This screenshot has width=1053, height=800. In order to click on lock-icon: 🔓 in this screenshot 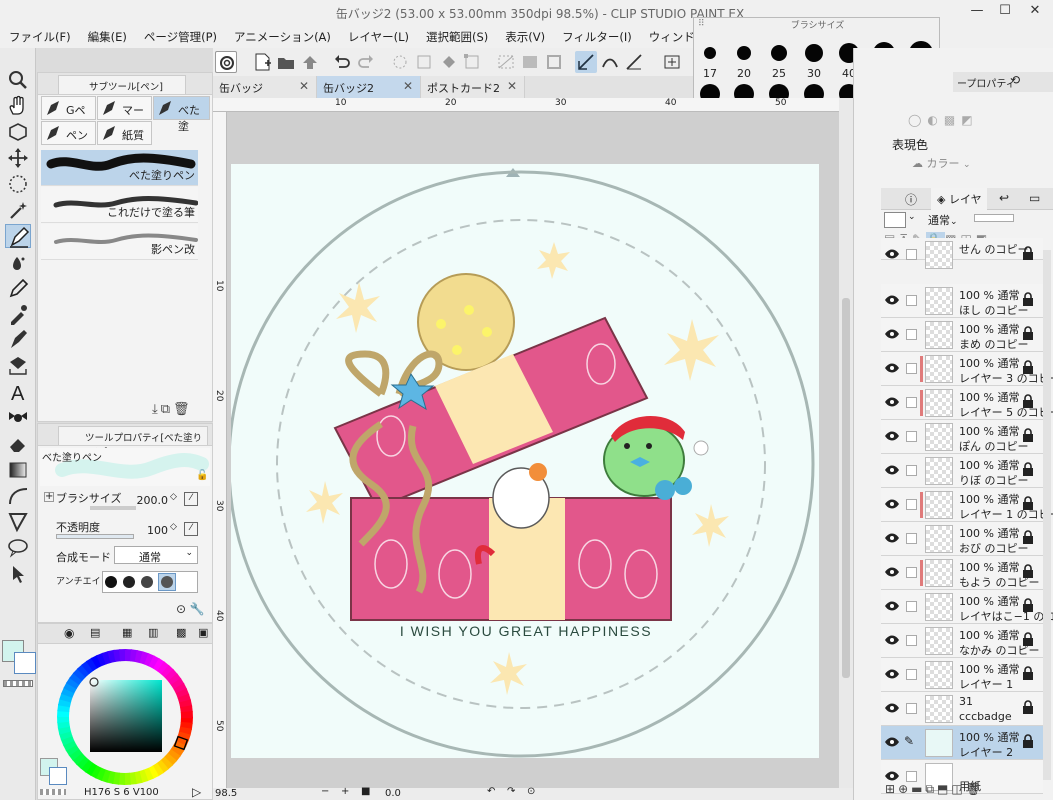, I will do `click(202, 475)`.